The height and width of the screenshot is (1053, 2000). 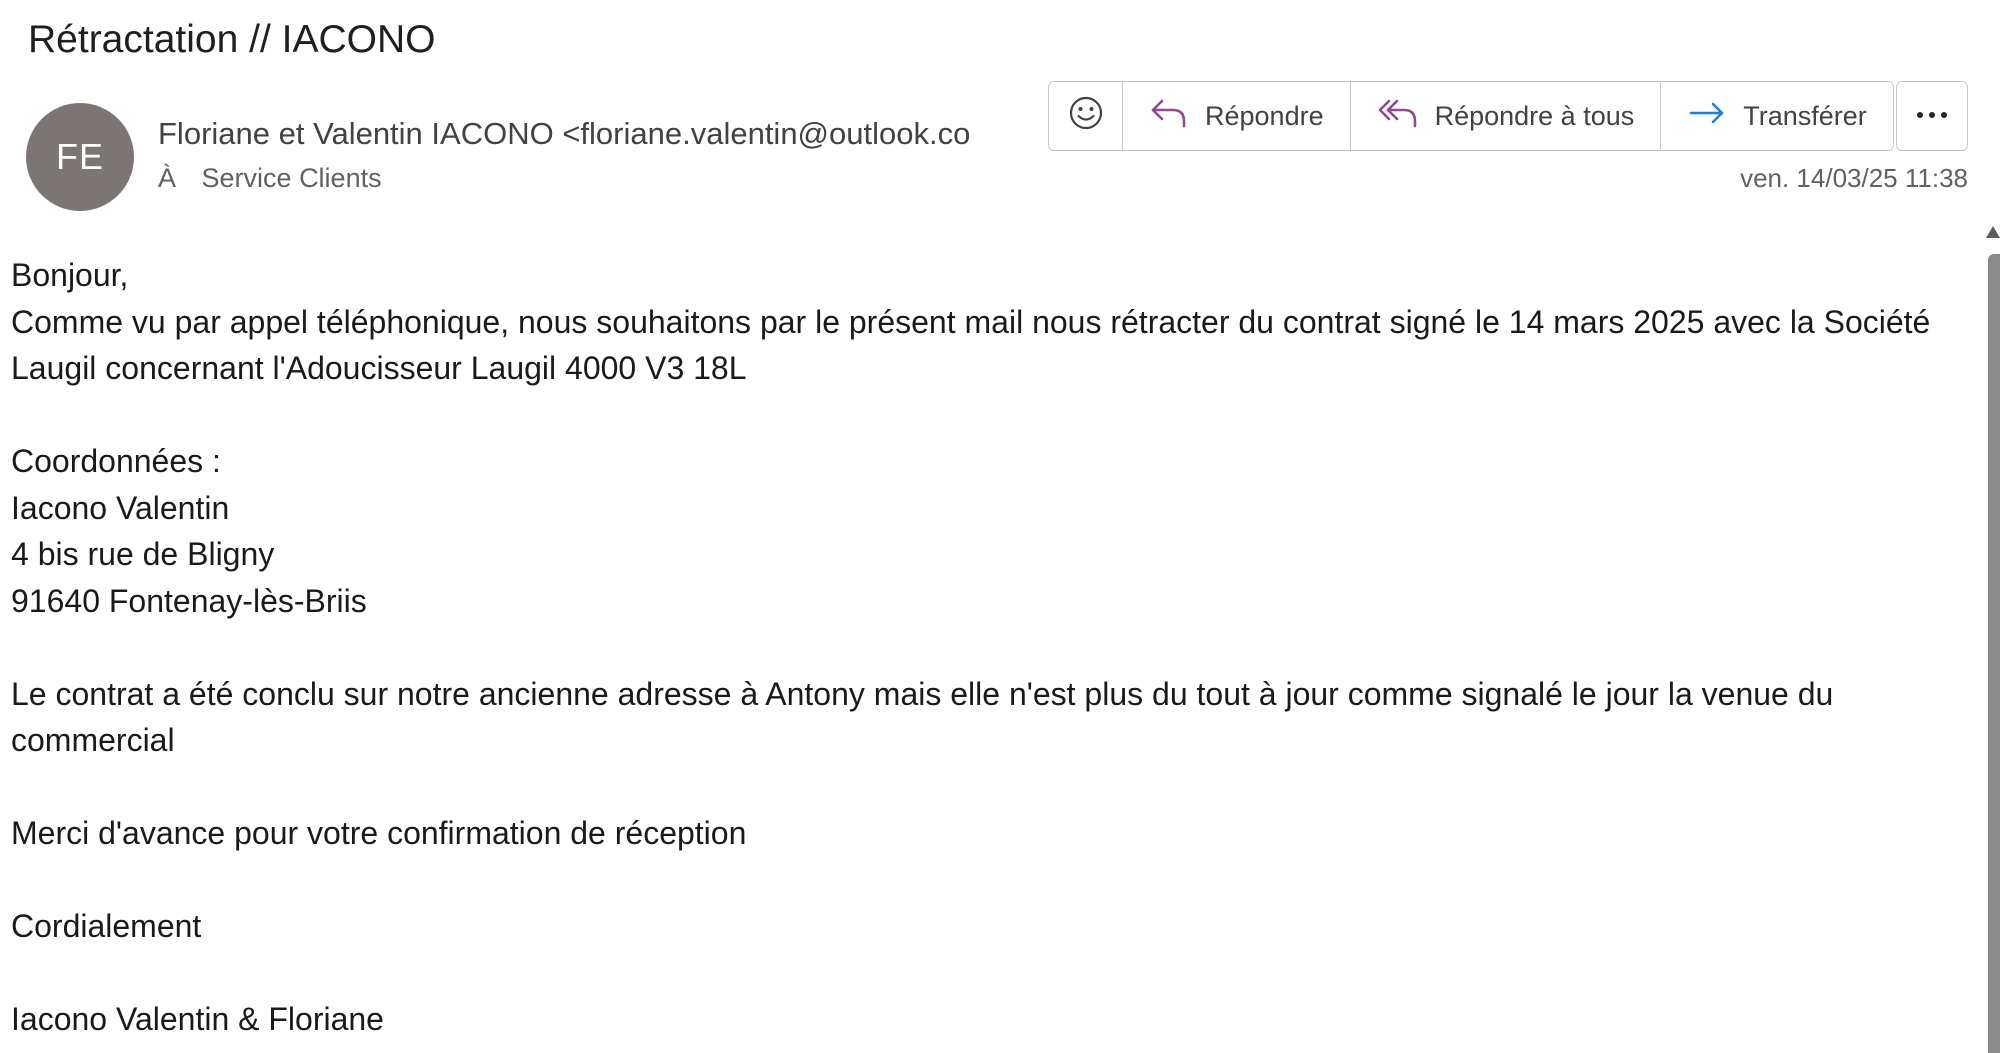 I want to click on body-line: Iacono Valentin & Floriane, so click(x=197, y=1019).